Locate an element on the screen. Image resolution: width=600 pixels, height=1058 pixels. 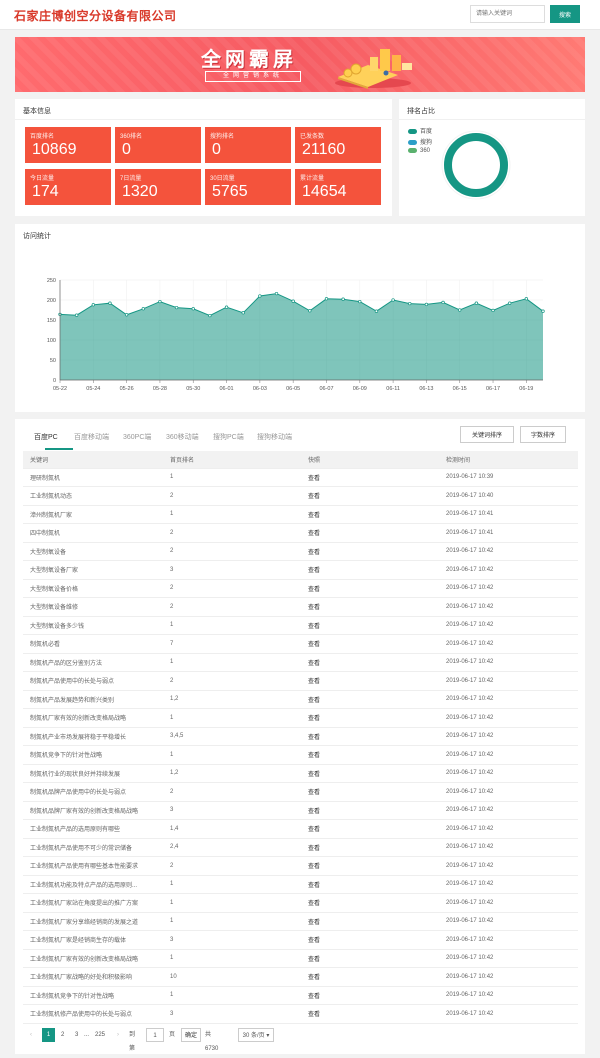
sort-by-length-button: 字数排序 is located at coordinates (543, 434).